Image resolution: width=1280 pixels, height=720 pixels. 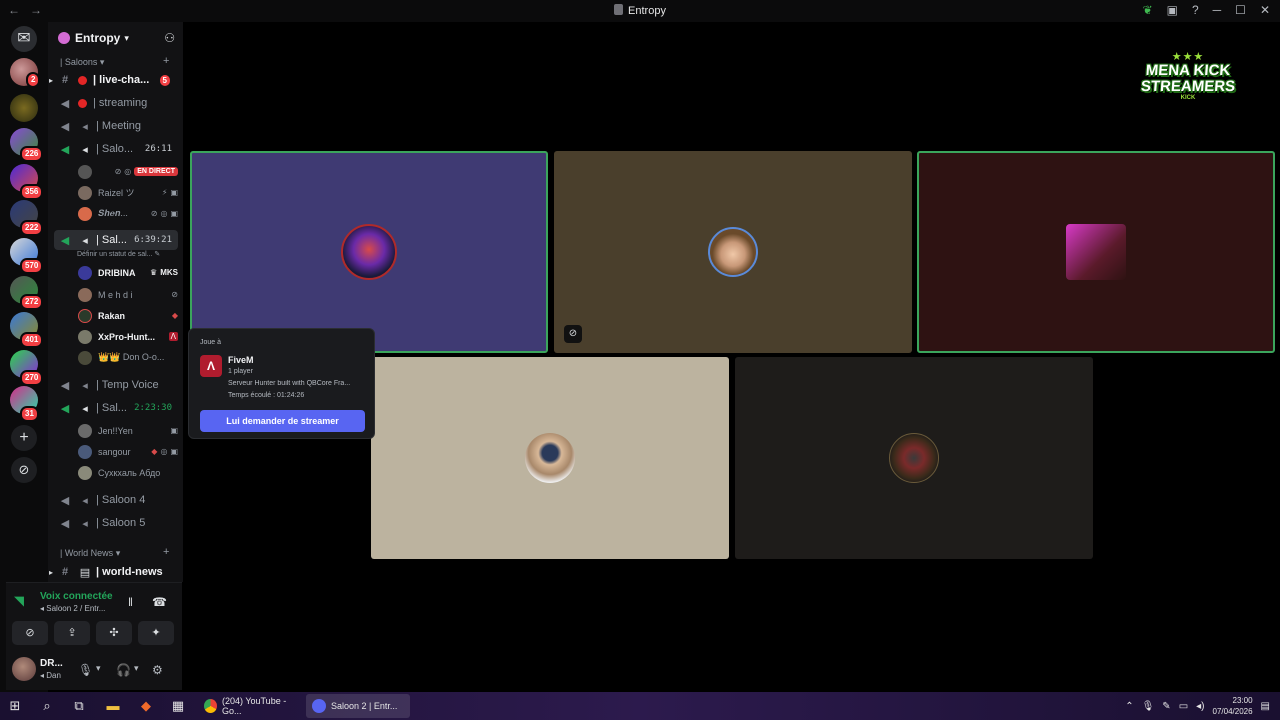 What do you see at coordinates (116, 408) in the screenshot?
I see `channel-saloon-3: ◀ ◂ | Sal... 2:23:30` at bounding box center [116, 408].